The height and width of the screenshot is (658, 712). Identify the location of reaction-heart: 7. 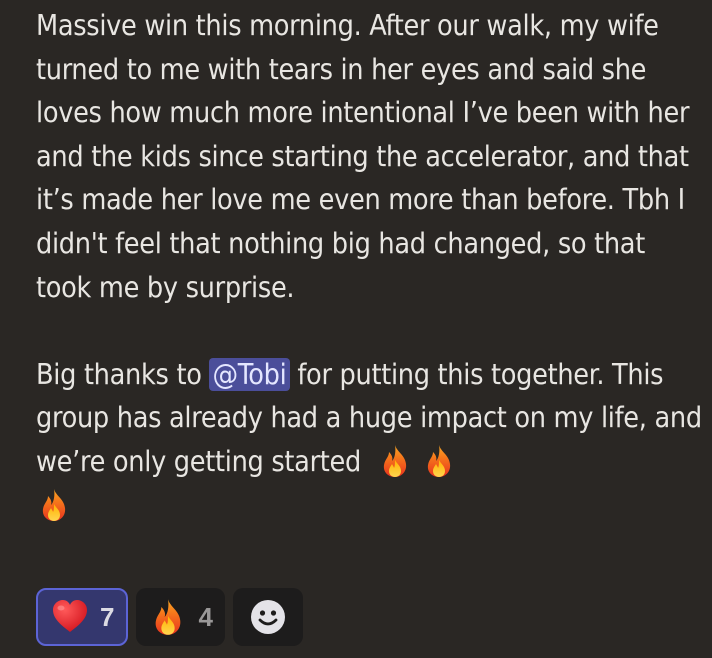
(82, 617).